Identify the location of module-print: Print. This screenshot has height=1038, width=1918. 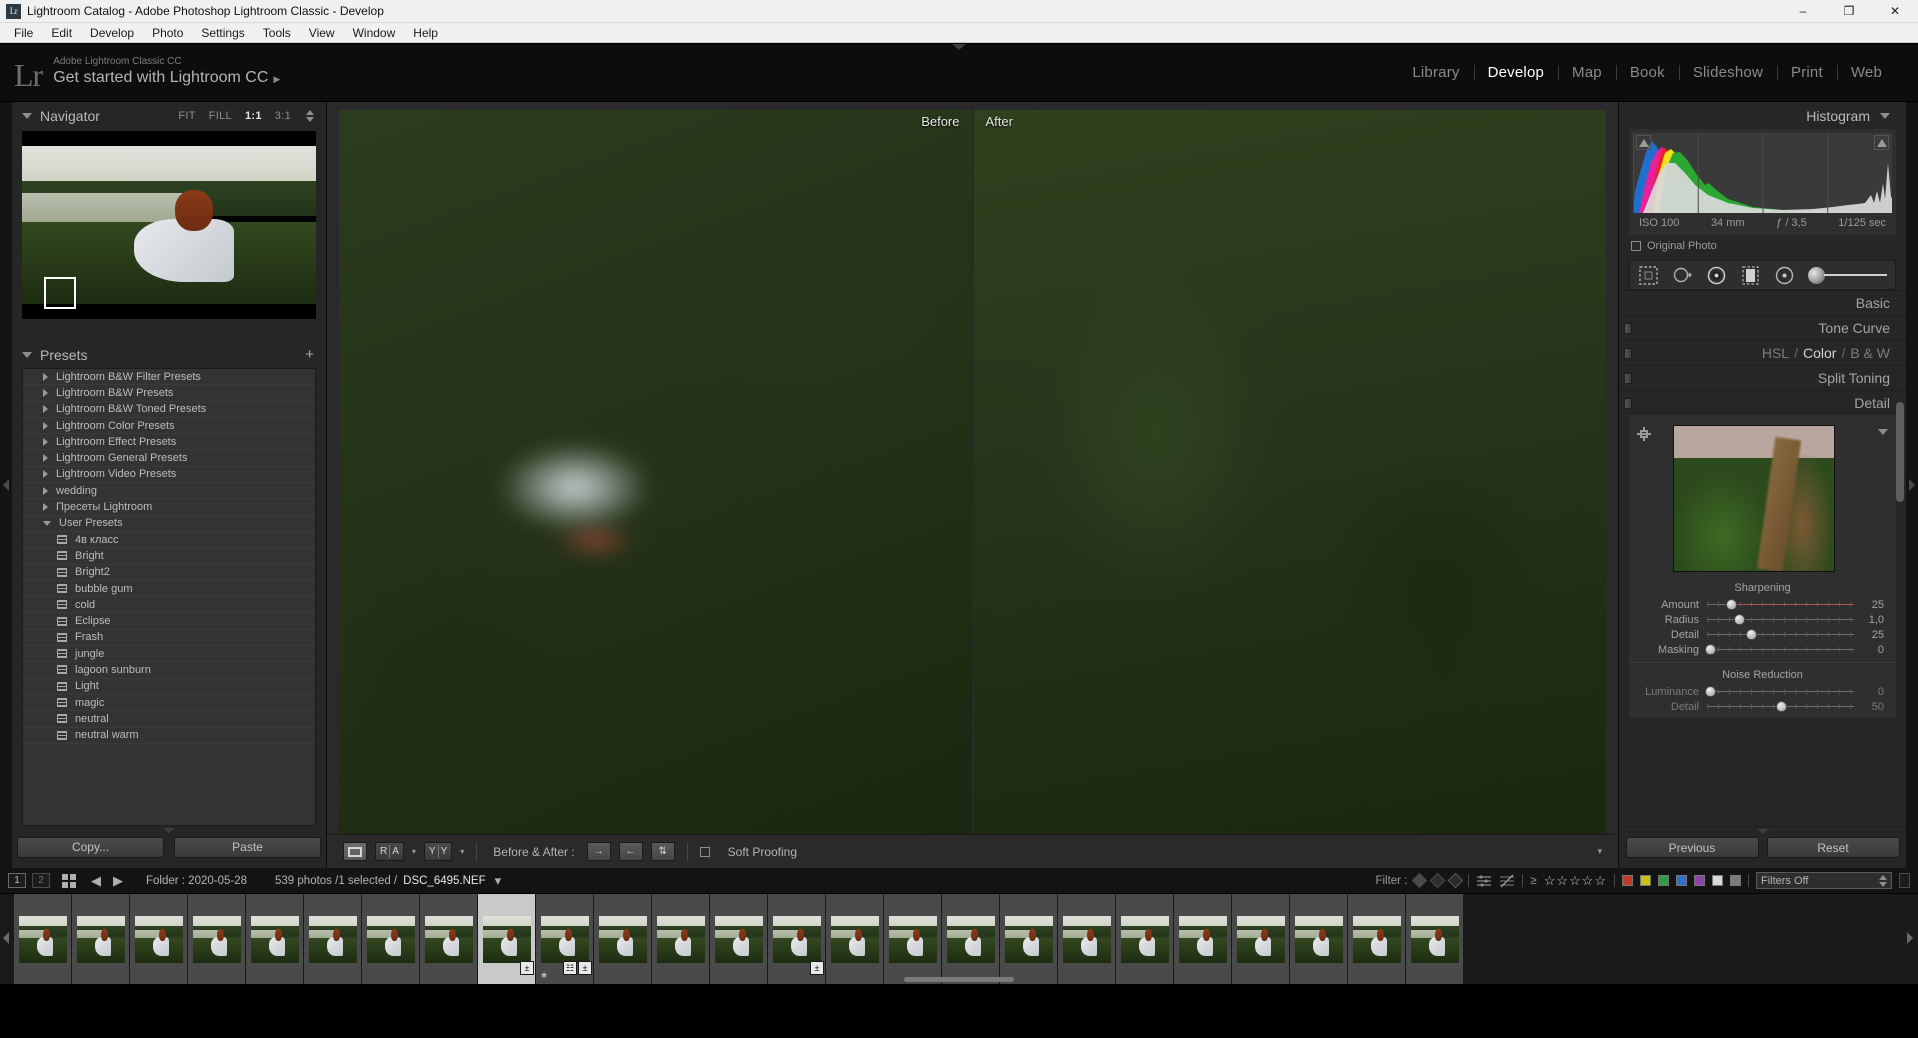
(1806, 72).